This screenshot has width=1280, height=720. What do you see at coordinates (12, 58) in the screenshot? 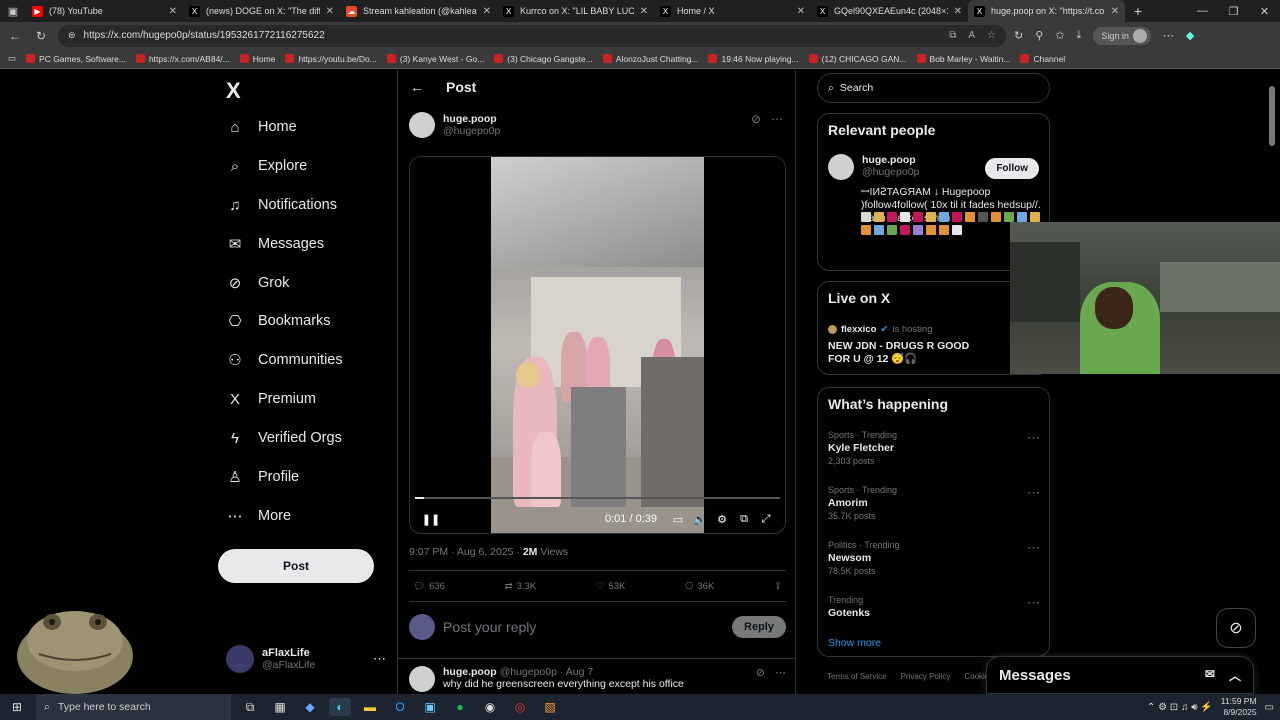
I see `bookmarks-menu-icon: ▭` at bounding box center [12, 58].